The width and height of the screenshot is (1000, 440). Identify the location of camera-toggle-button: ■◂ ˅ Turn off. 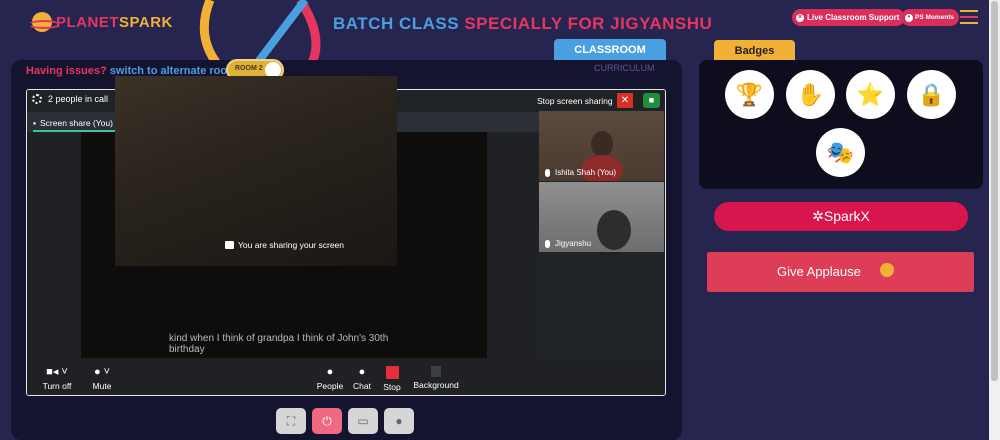
(57, 378).